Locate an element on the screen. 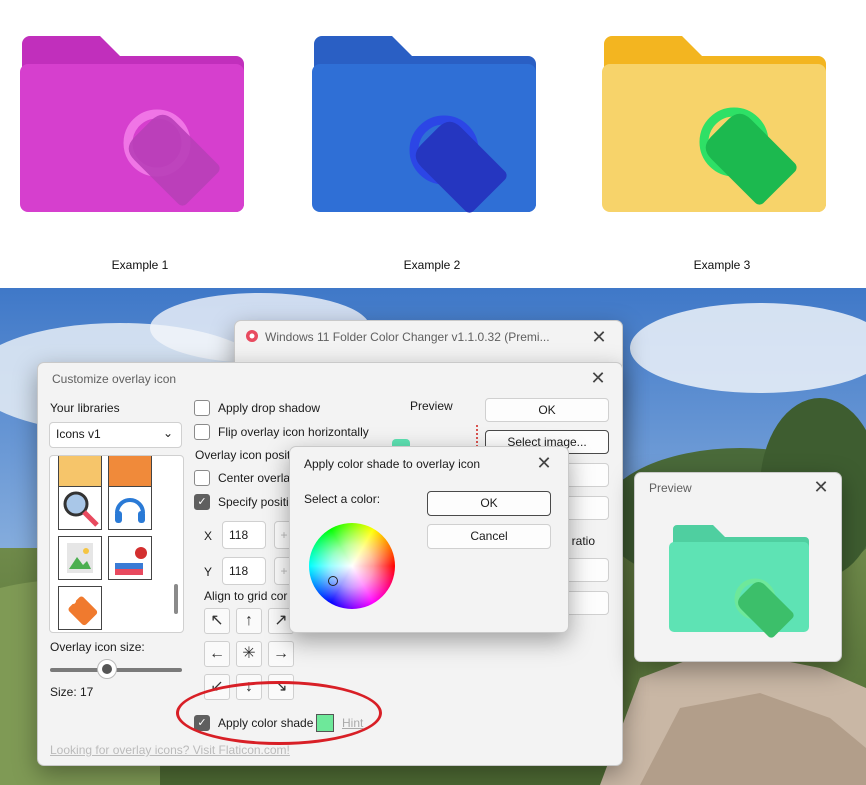 This screenshot has width=866, height=785. center-overlay-checkbox is located at coordinates (202, 478).